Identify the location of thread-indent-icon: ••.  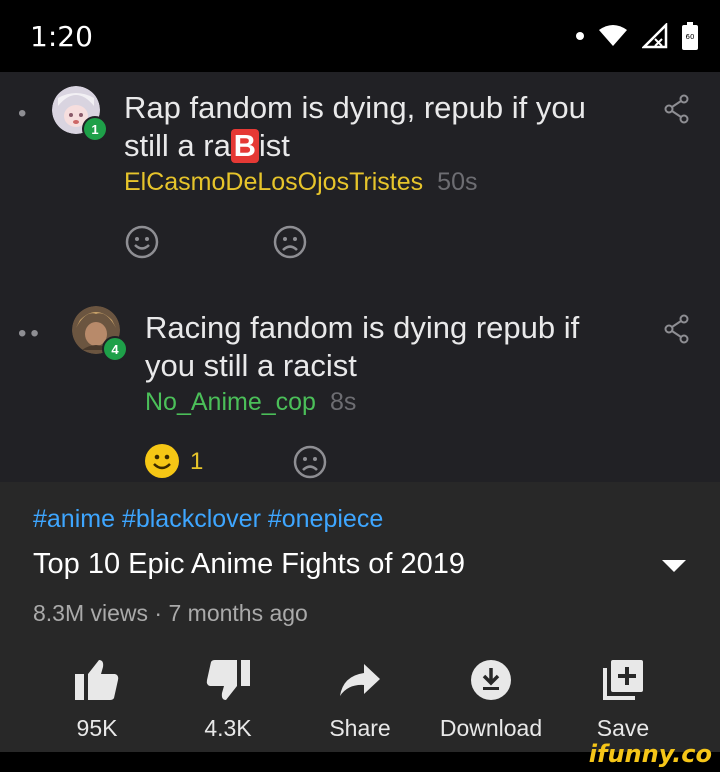
(30, 333).